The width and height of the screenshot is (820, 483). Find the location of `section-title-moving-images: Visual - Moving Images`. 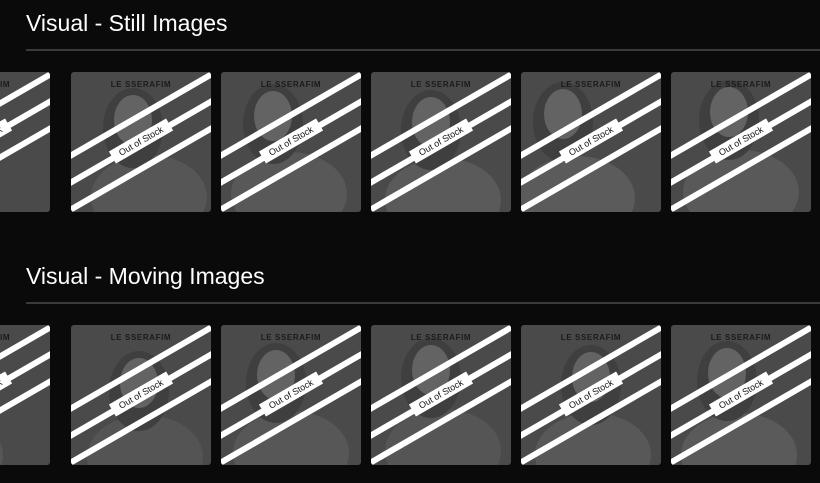

section-title-moving-images: Visual - Moving Images is located at coordinates (145, 276).